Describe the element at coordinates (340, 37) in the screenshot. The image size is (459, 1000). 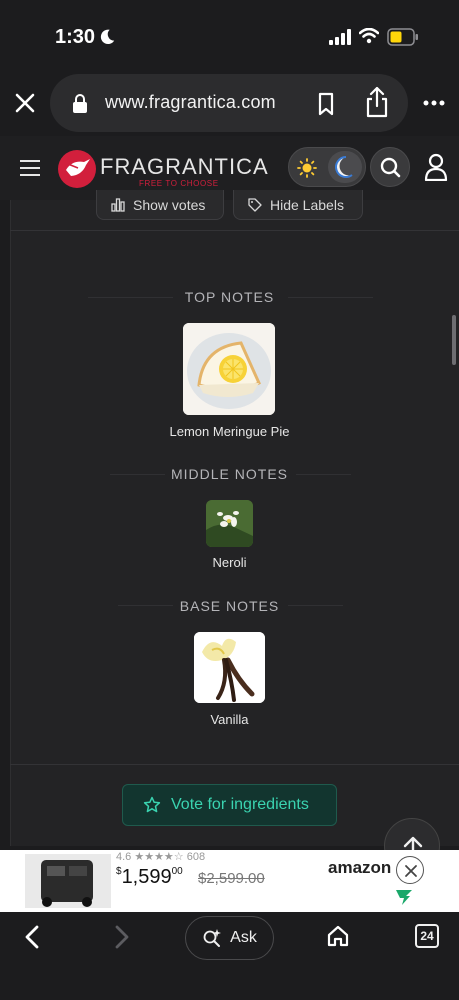
I see `cellular-signal-icon` at that location.